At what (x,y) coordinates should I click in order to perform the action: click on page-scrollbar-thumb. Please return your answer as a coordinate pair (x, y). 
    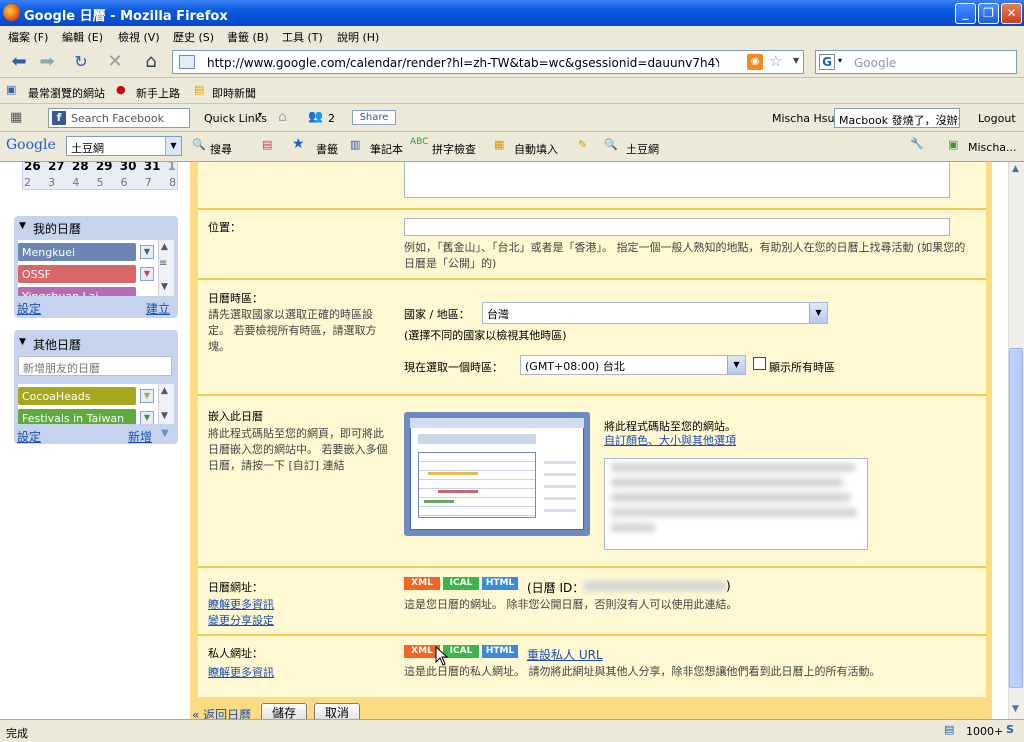
    Looking at the image, I should click on (1016, 518).